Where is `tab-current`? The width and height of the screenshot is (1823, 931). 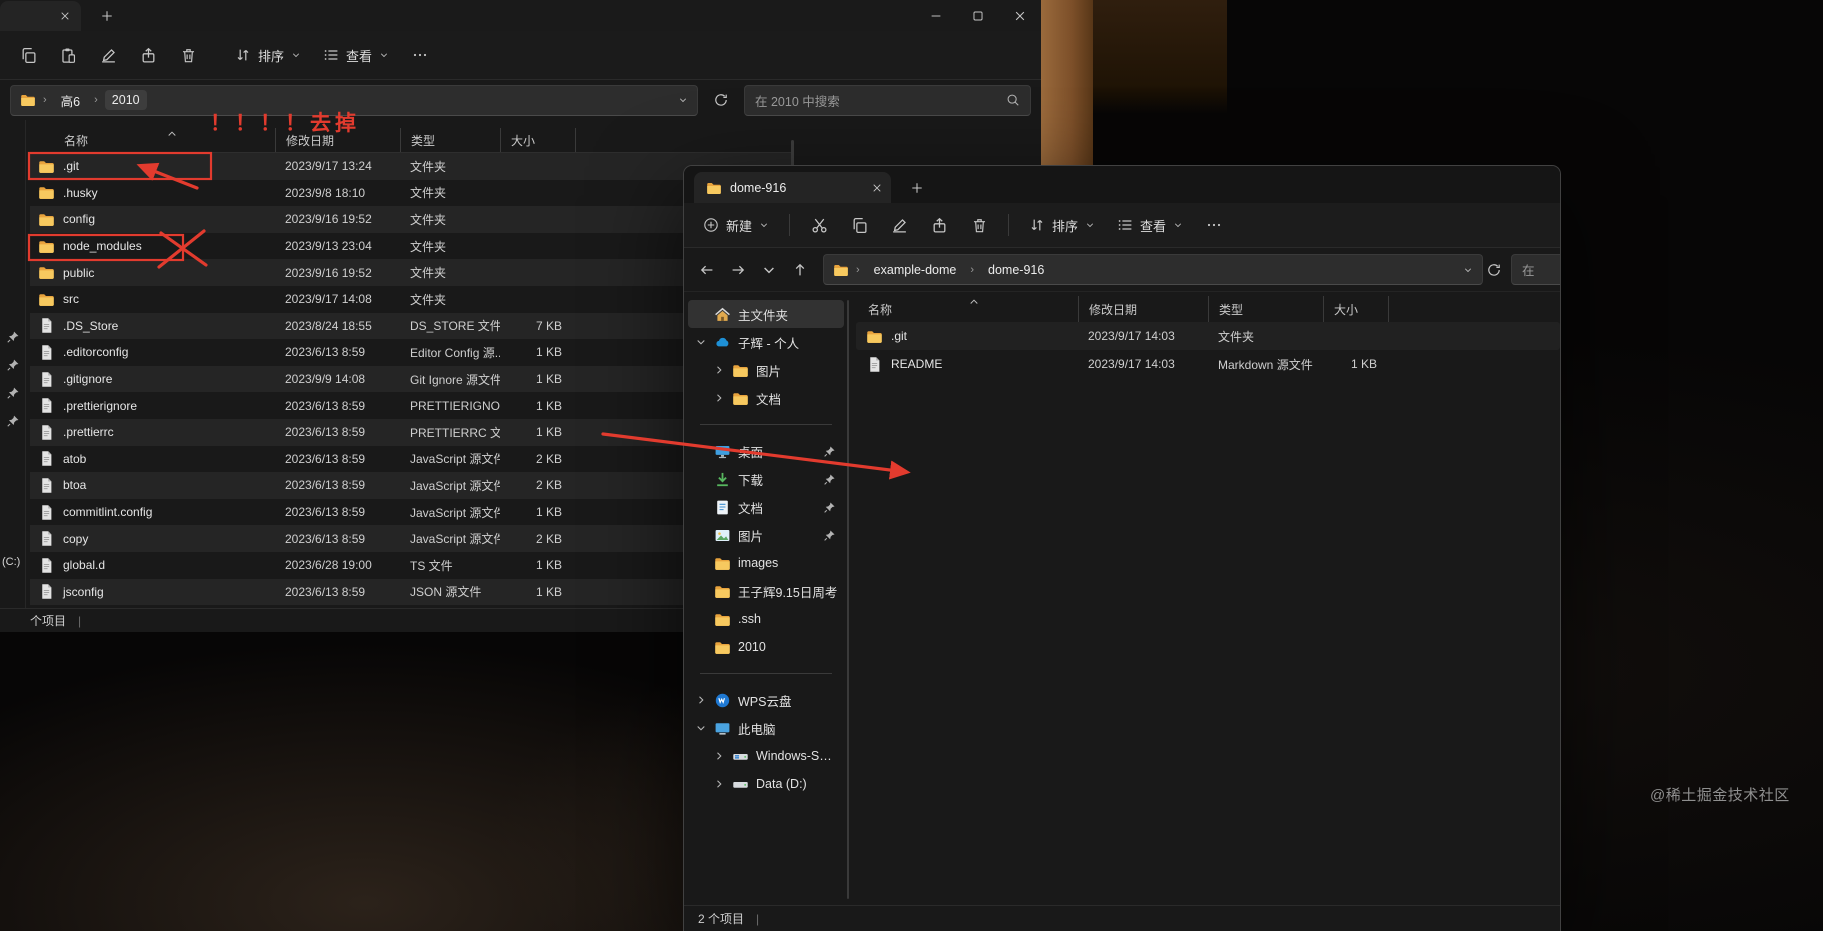
tab-current is located at coordinates (40, 16).